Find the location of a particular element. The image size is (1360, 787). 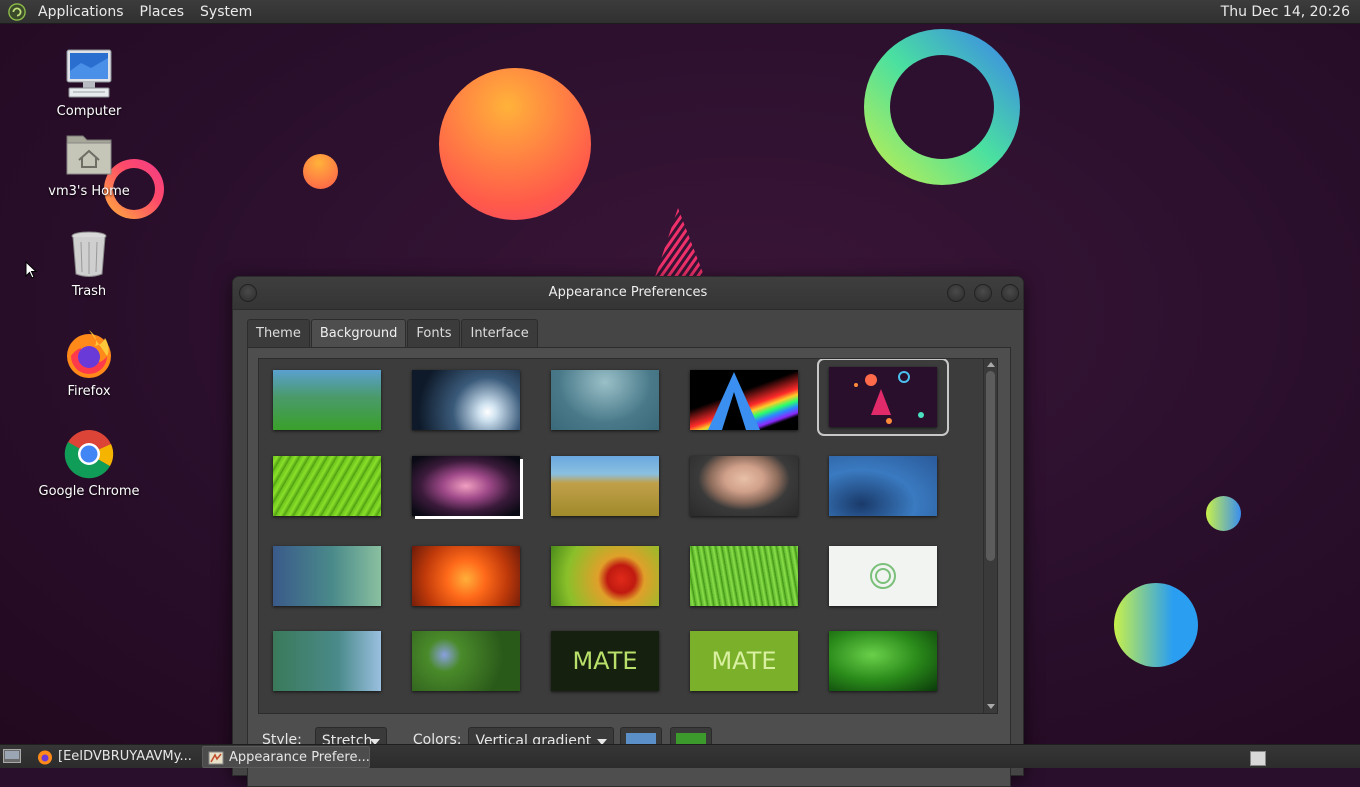

tab-background: Background is located at coordinates (358, 333).